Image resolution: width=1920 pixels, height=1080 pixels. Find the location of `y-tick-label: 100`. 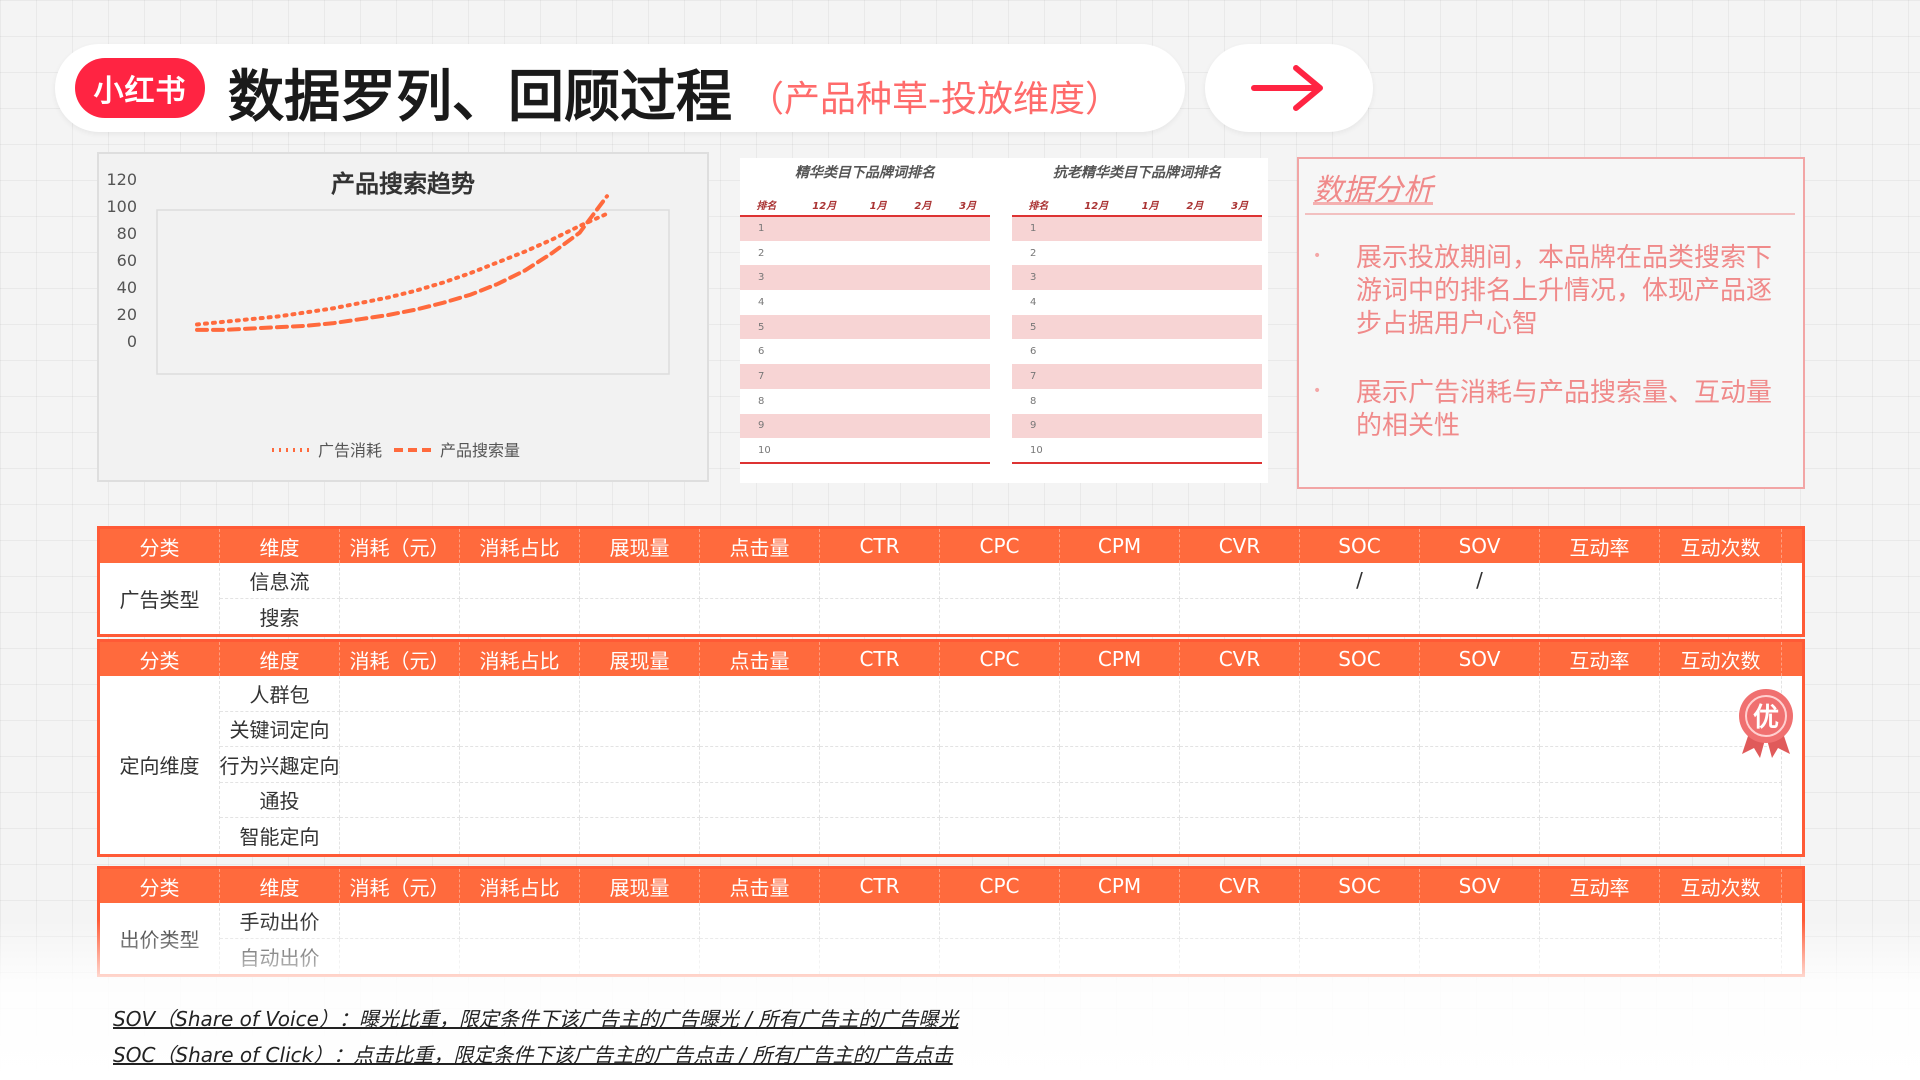

y-tick-label: 100 is located at coordinates (121, 206).